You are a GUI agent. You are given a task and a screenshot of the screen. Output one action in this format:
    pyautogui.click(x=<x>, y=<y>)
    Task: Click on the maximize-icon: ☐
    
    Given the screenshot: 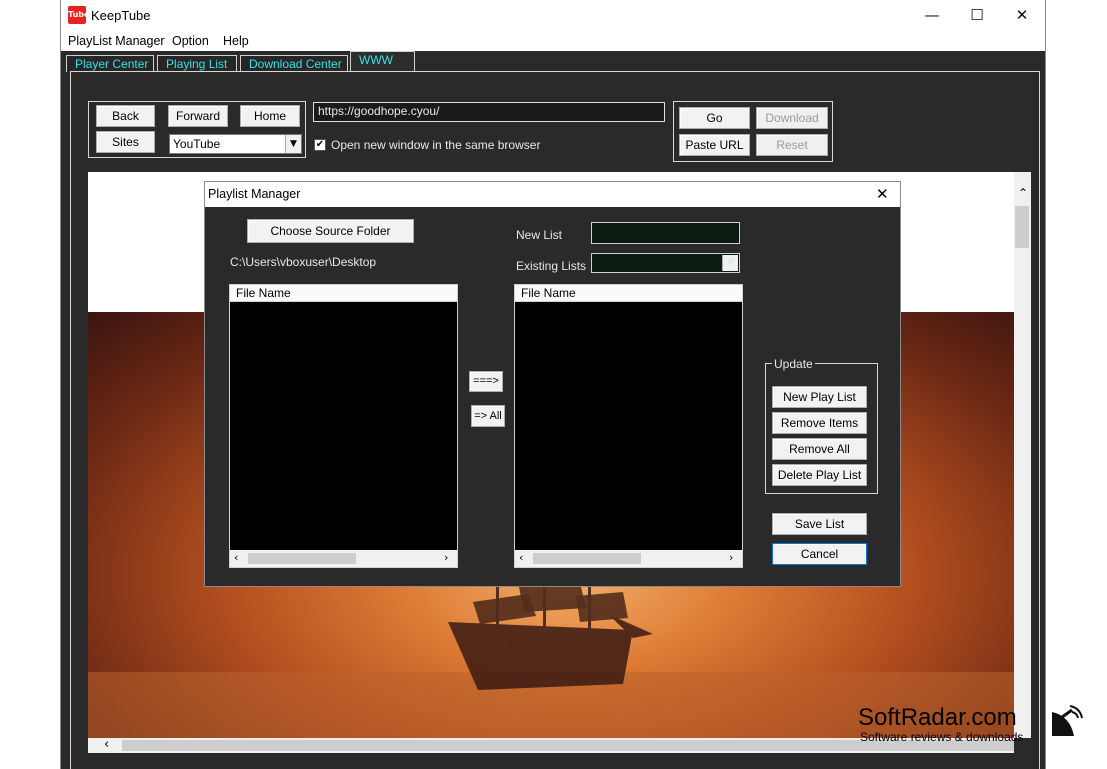 What is the action you would take?
    pyautogui.click(x=977, y=15)
    